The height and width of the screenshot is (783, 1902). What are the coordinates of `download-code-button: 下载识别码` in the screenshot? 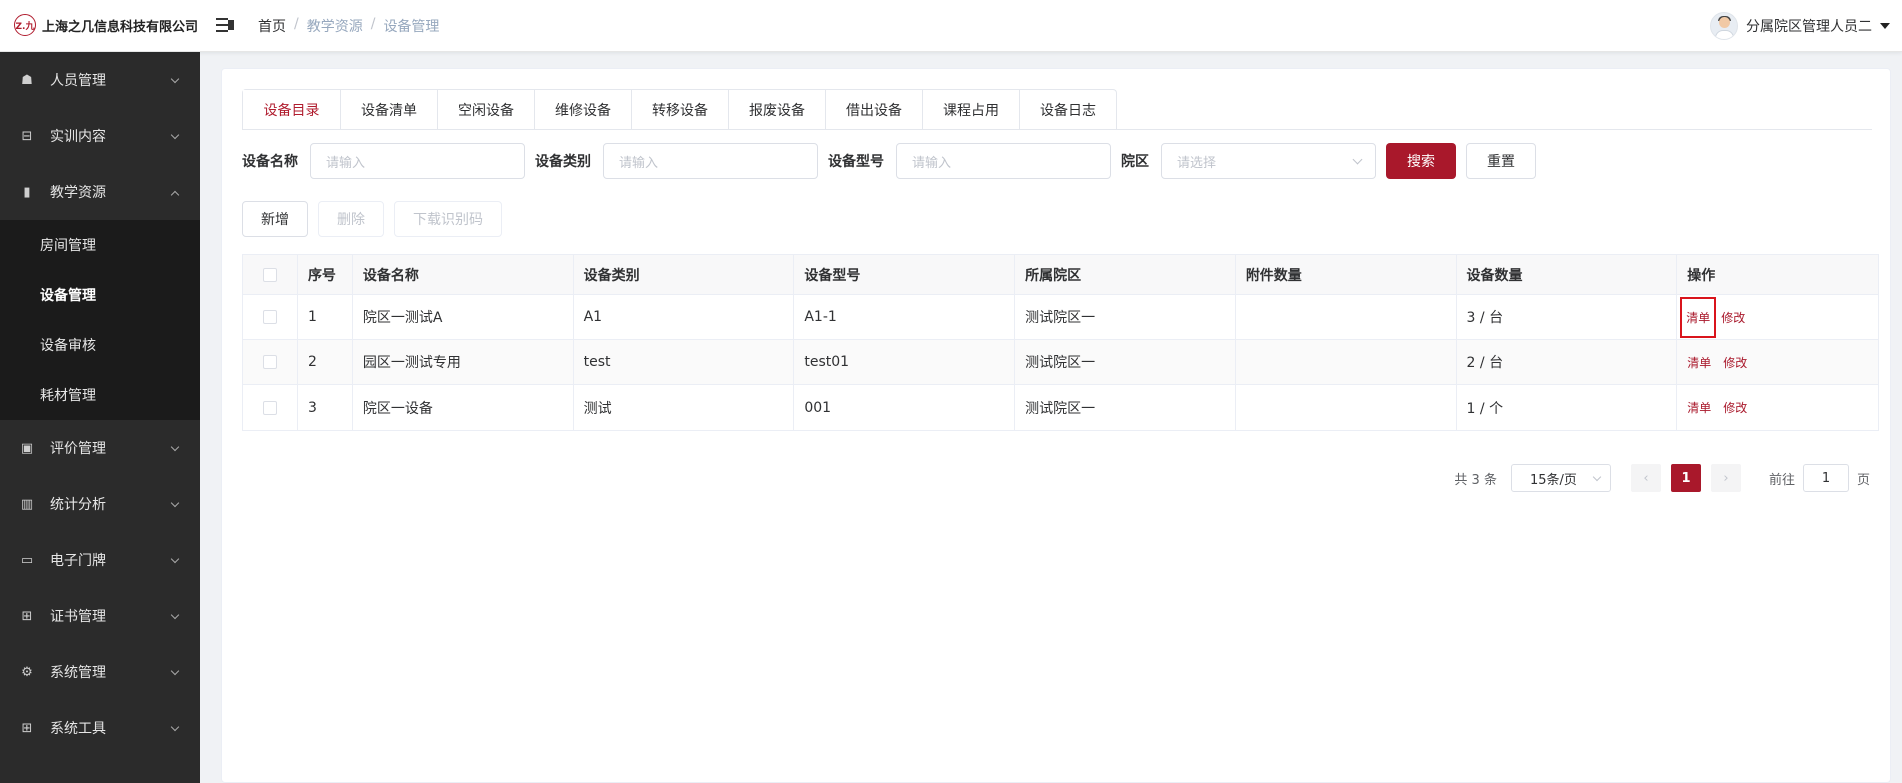 It's located at (448, 219).